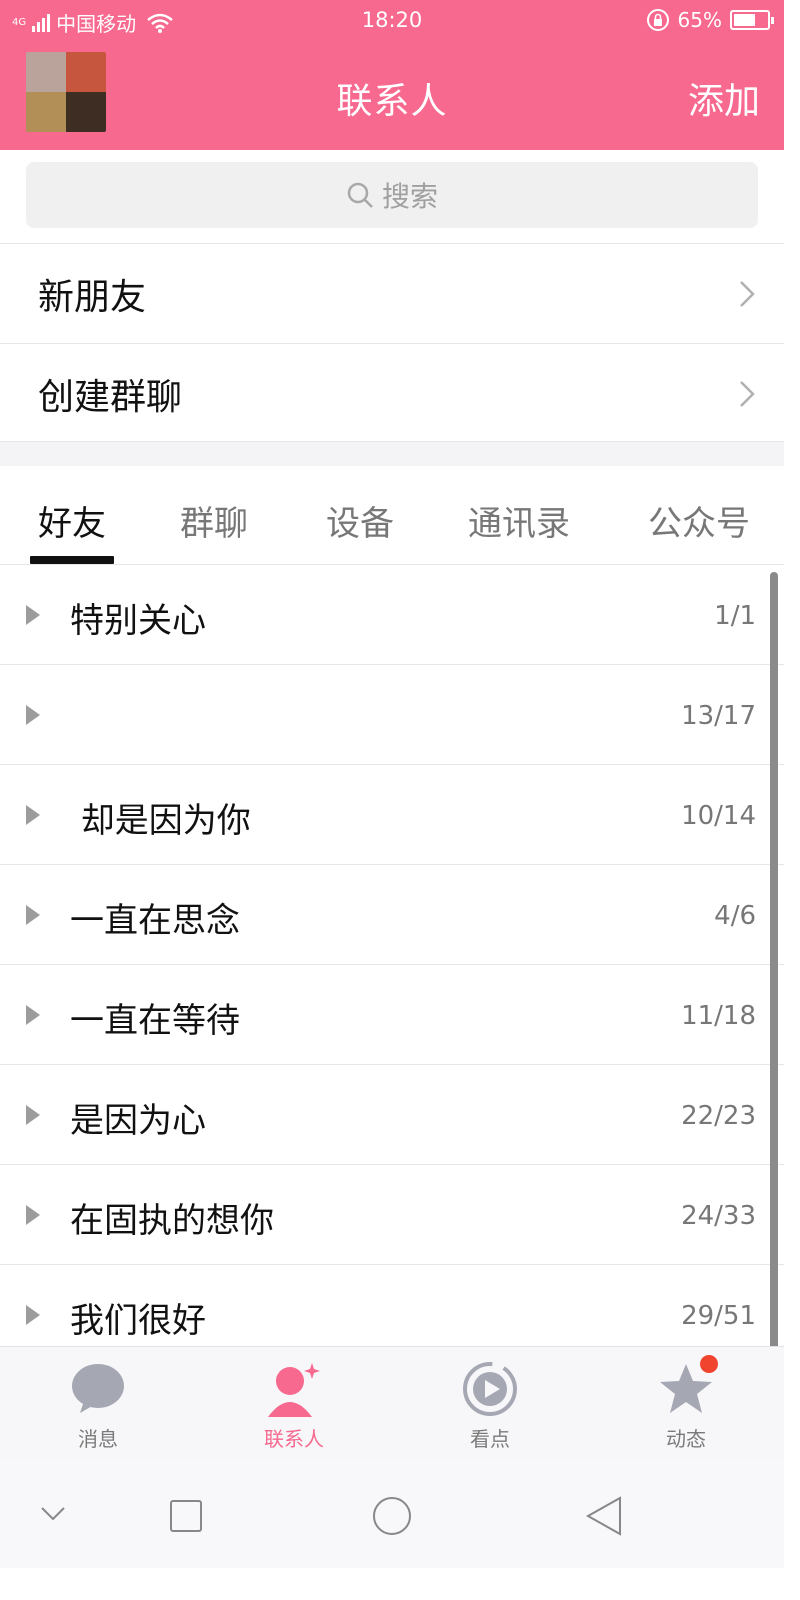  Describe the element at coordinates (718, 1116) in the screenshot. I see `group-count: 22/23` at that location.